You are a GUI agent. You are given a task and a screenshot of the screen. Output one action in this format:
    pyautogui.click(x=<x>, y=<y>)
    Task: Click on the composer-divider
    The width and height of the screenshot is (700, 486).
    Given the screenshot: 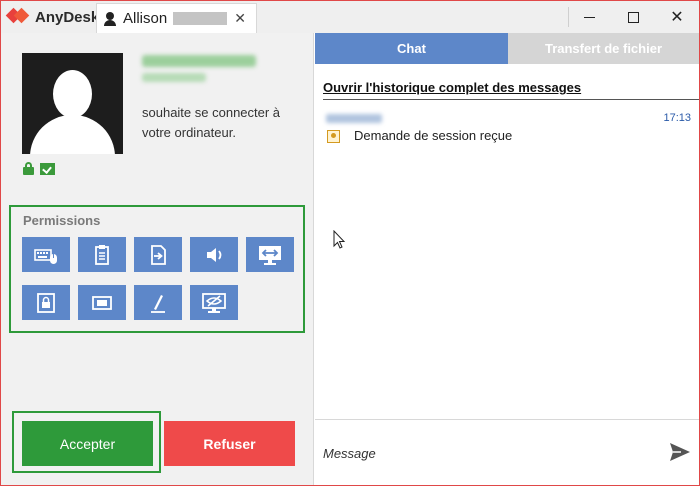 What is the action you would take?
    pyautogui.click(x=507, y=419)
    